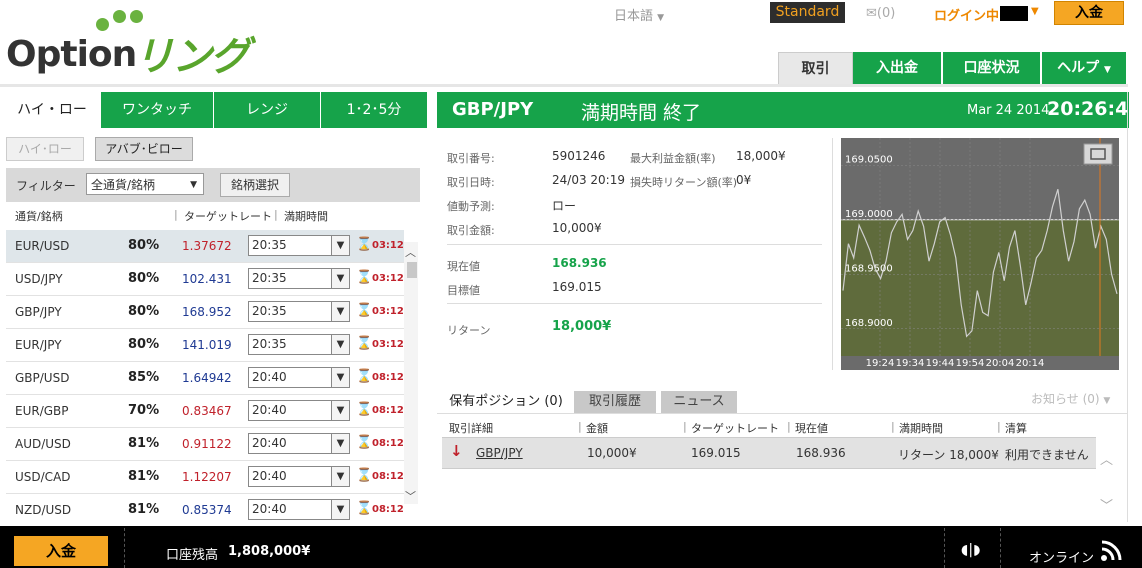  What do you see at coordinates (157, 110) in the screenshot?
I see `tab-one-touch: ワンタッチ` at bounding box center [157, 110].